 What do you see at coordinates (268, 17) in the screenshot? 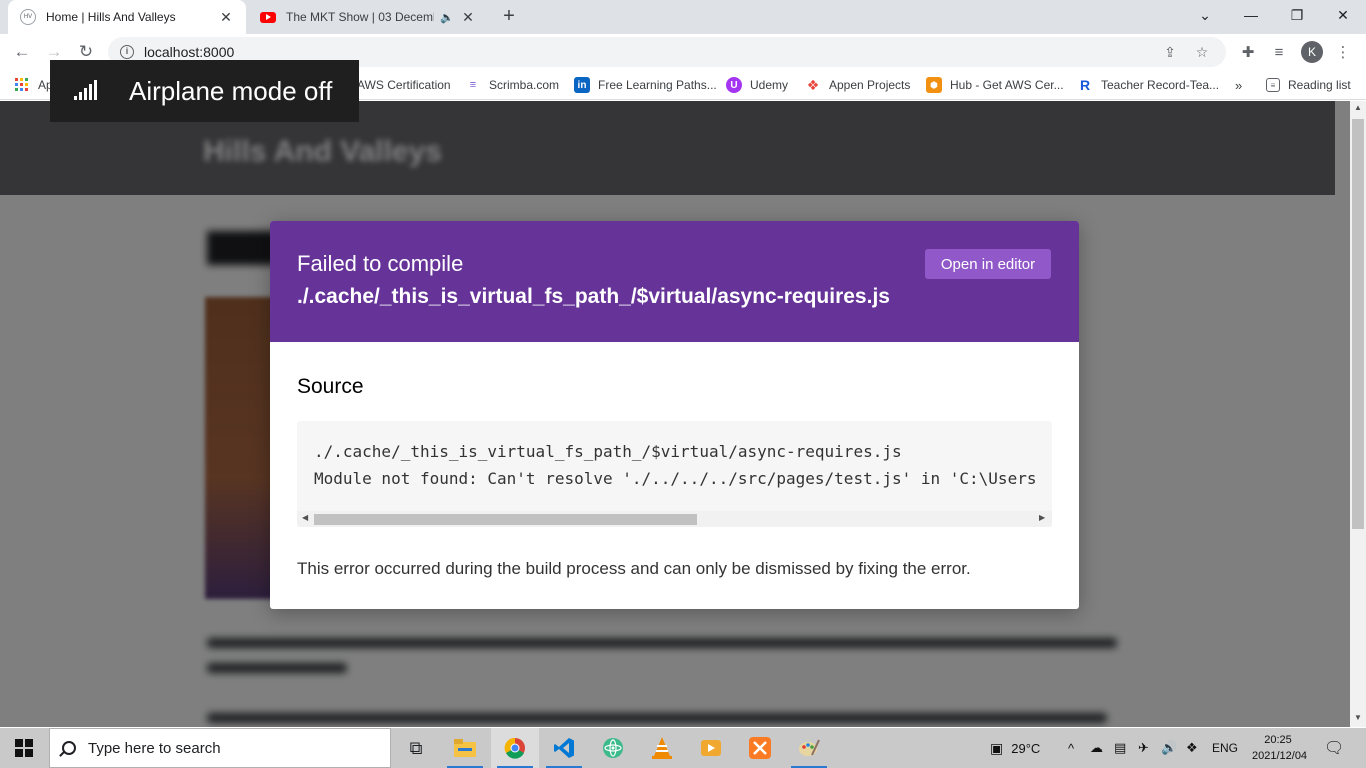
I see `youtube-favicon-icon` at bounding box center [268, 17].